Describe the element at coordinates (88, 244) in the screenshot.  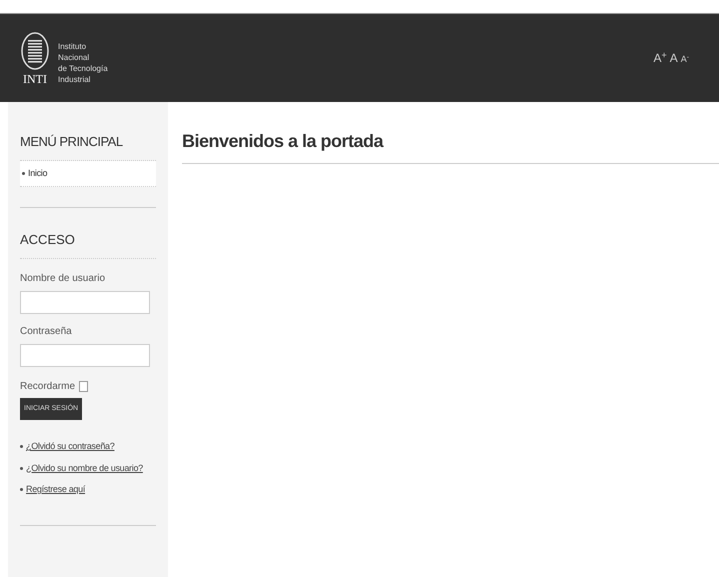
I see `login-title: ACCESO` at that location.